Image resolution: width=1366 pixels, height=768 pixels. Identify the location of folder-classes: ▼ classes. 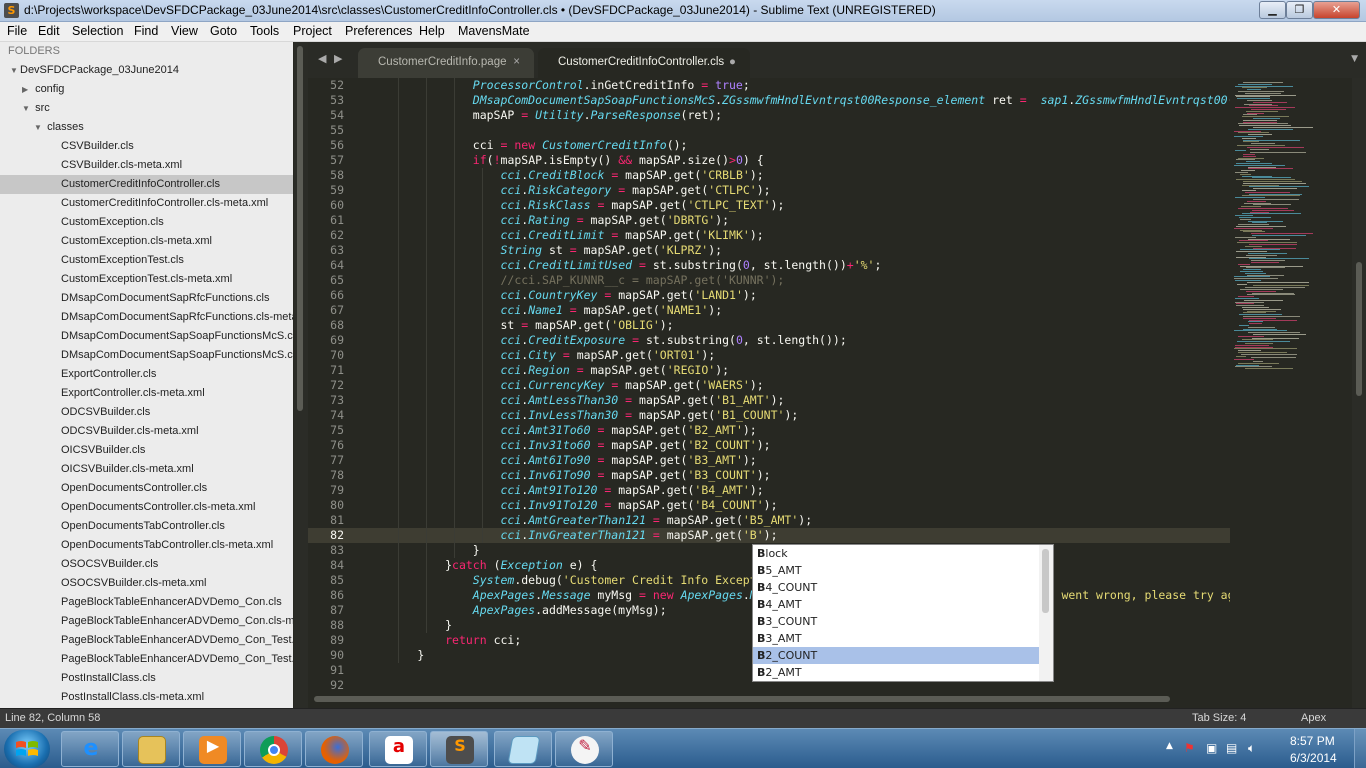
(146, 127).